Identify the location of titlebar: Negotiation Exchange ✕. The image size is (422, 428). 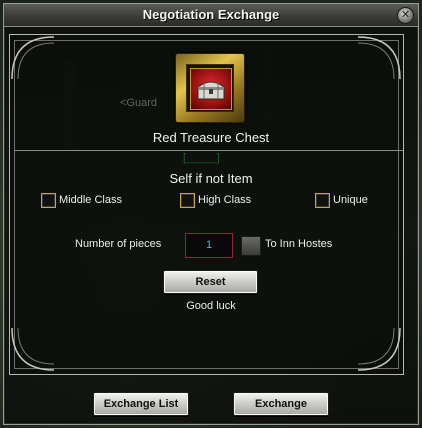
(211, 15).